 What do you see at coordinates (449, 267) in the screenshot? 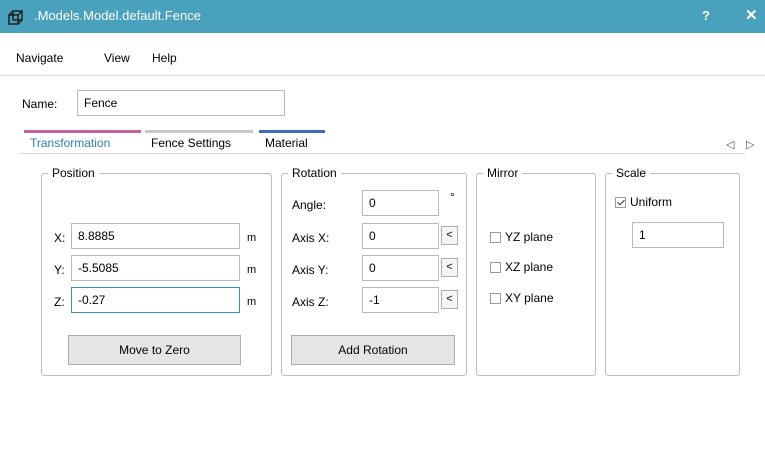
I see `axis-y-pick-button: <` at bounding box center [449, 267].